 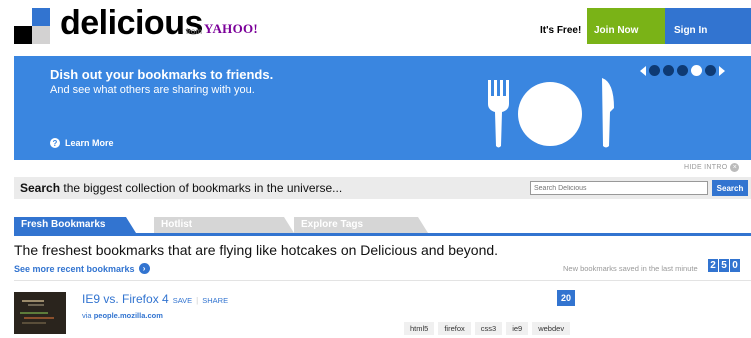 I want to click on save-count-badge: 20, so click(x=566, y=298).